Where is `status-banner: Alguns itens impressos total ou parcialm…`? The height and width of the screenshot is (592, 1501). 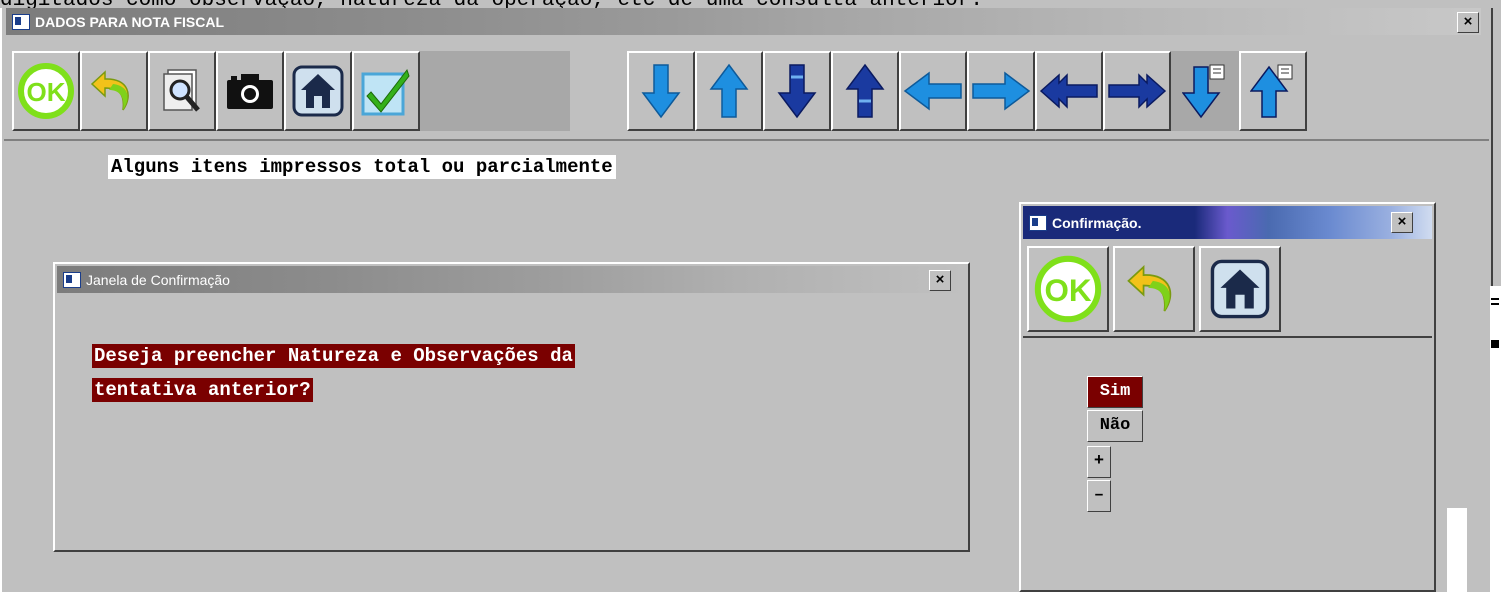 status-banner: Alguns itens impressos total ou parcialm… is located at coordinates (362, 167).